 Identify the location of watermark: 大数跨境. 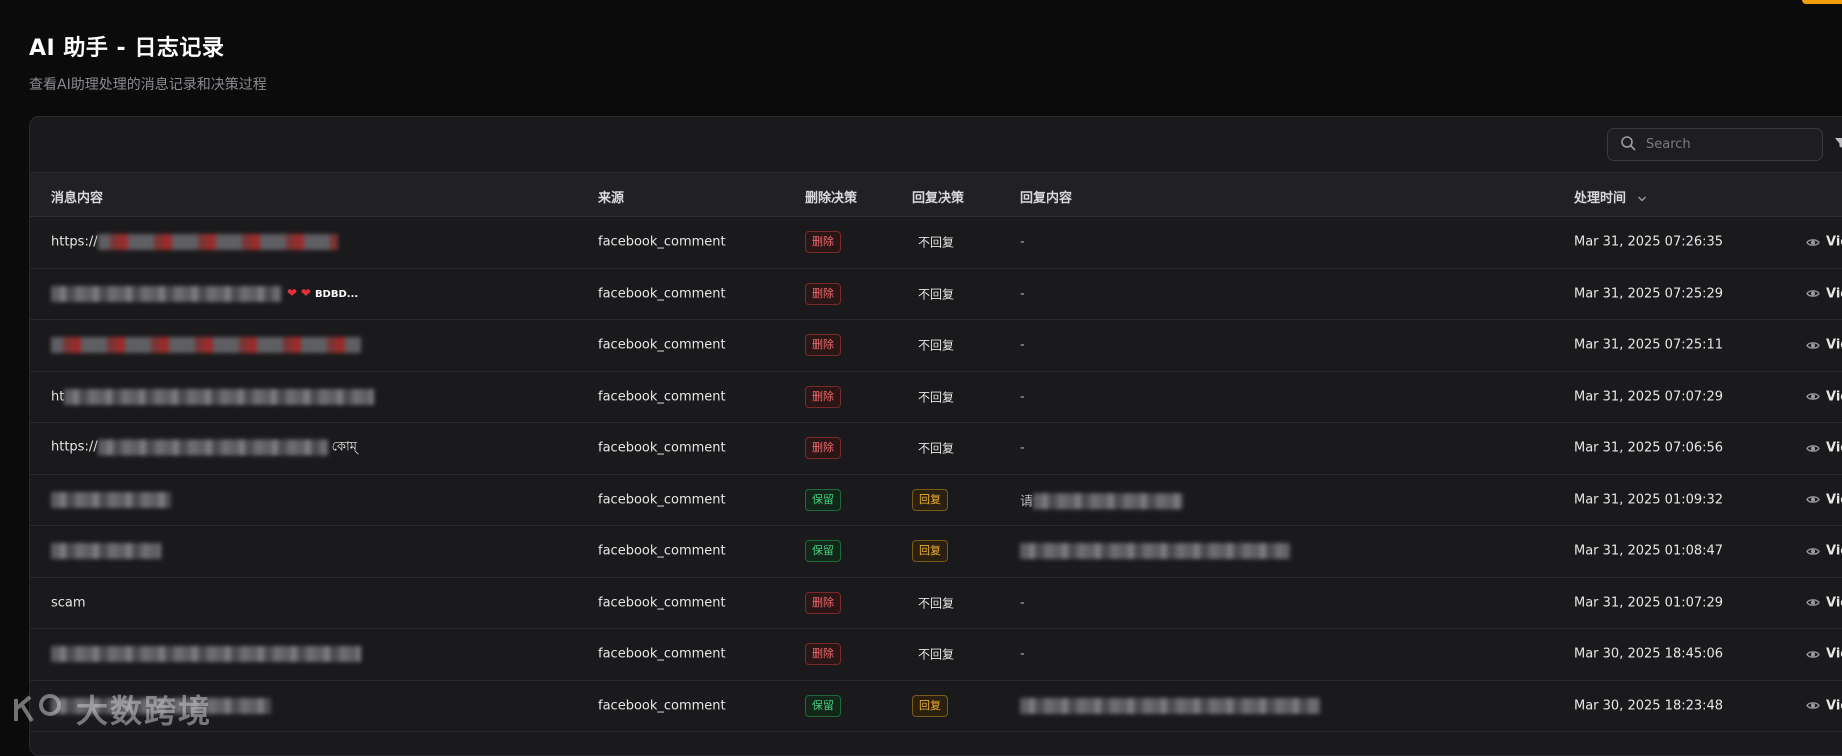
(112, 709).